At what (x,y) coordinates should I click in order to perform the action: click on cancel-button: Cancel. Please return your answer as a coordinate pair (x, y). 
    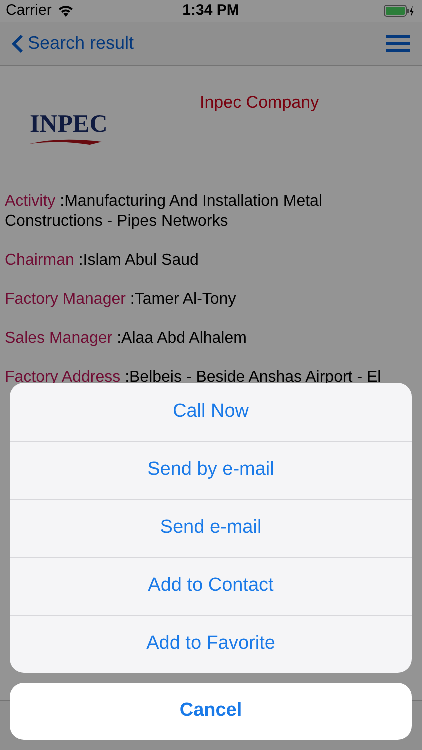
    Looking at the image, I should click on (211, 711).